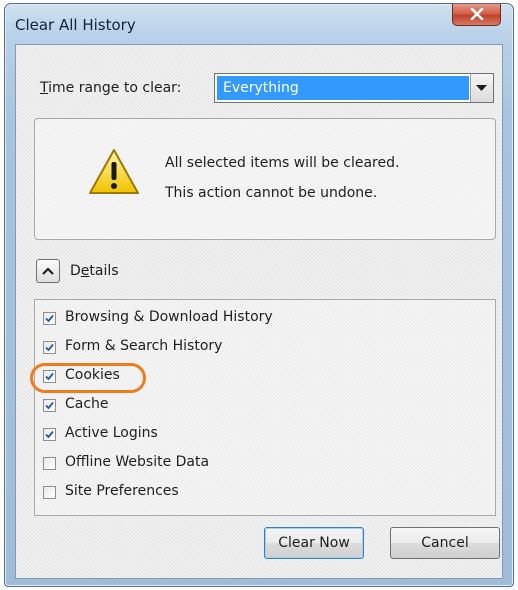 This screenshot has height=590, width=518. What do you see at coordinates (111, 88) in the screenshot?
I see `time-range-label: Time range to clear:` at bounding box center [111, 88].